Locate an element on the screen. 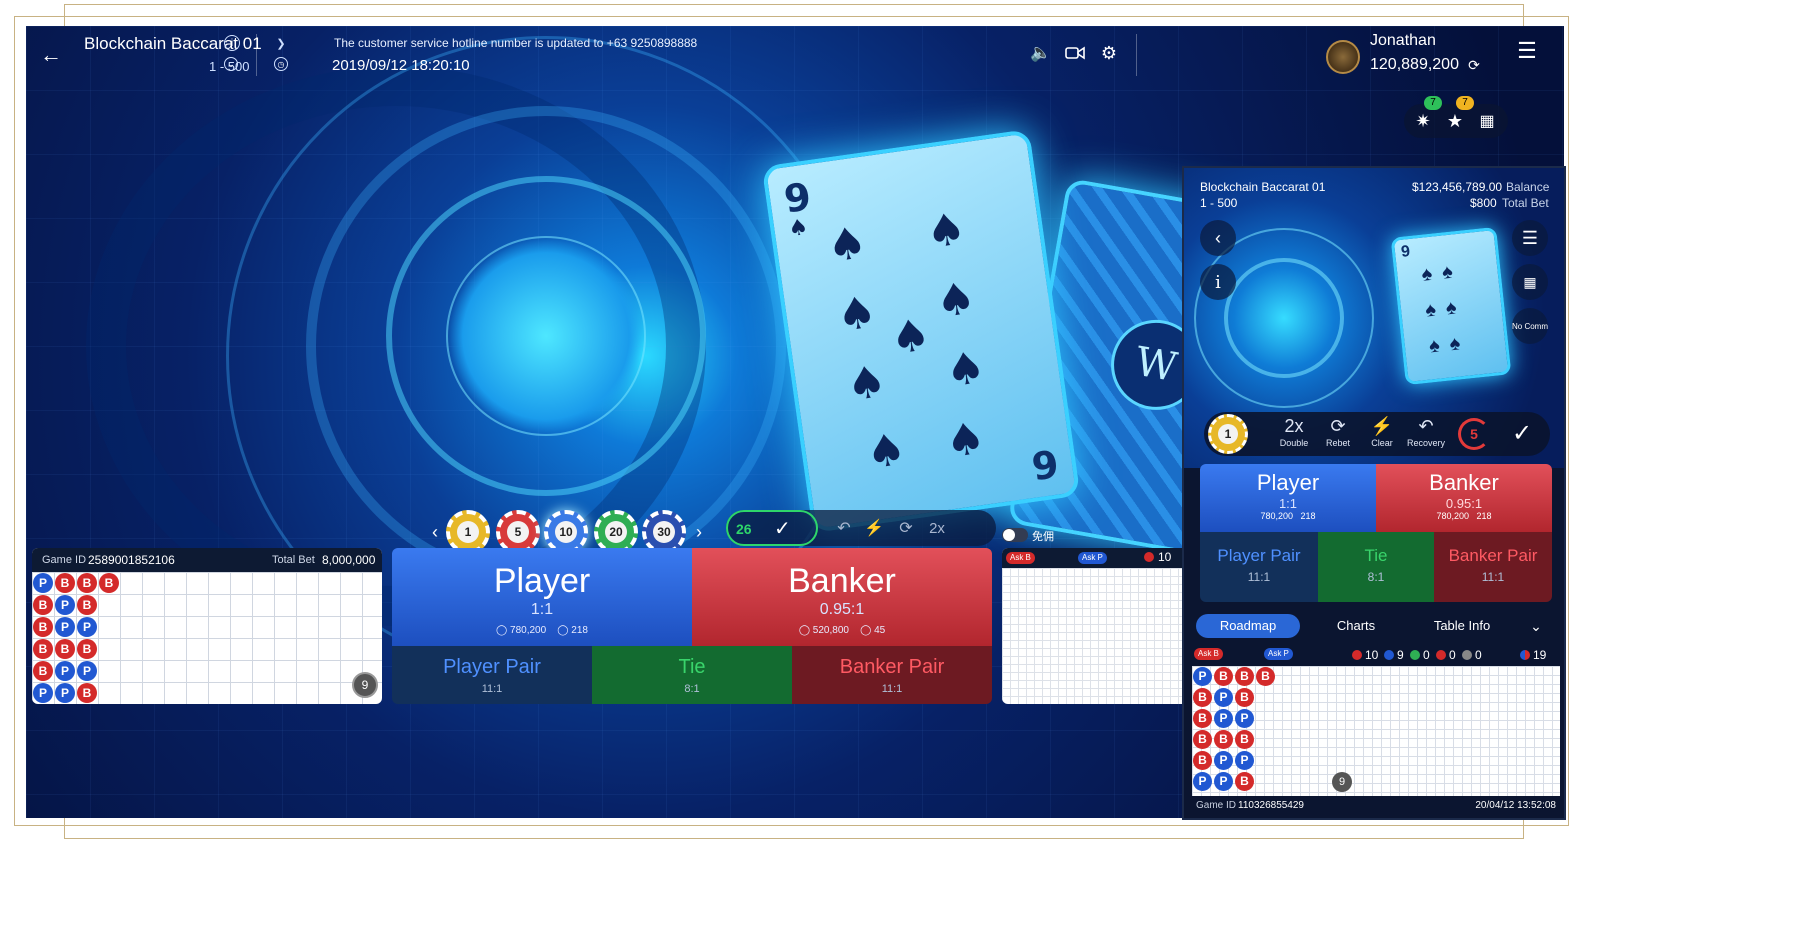 This screenshot has height=942, width=1804. player-pair-dot-icon is located at coordinates (1467, 655).